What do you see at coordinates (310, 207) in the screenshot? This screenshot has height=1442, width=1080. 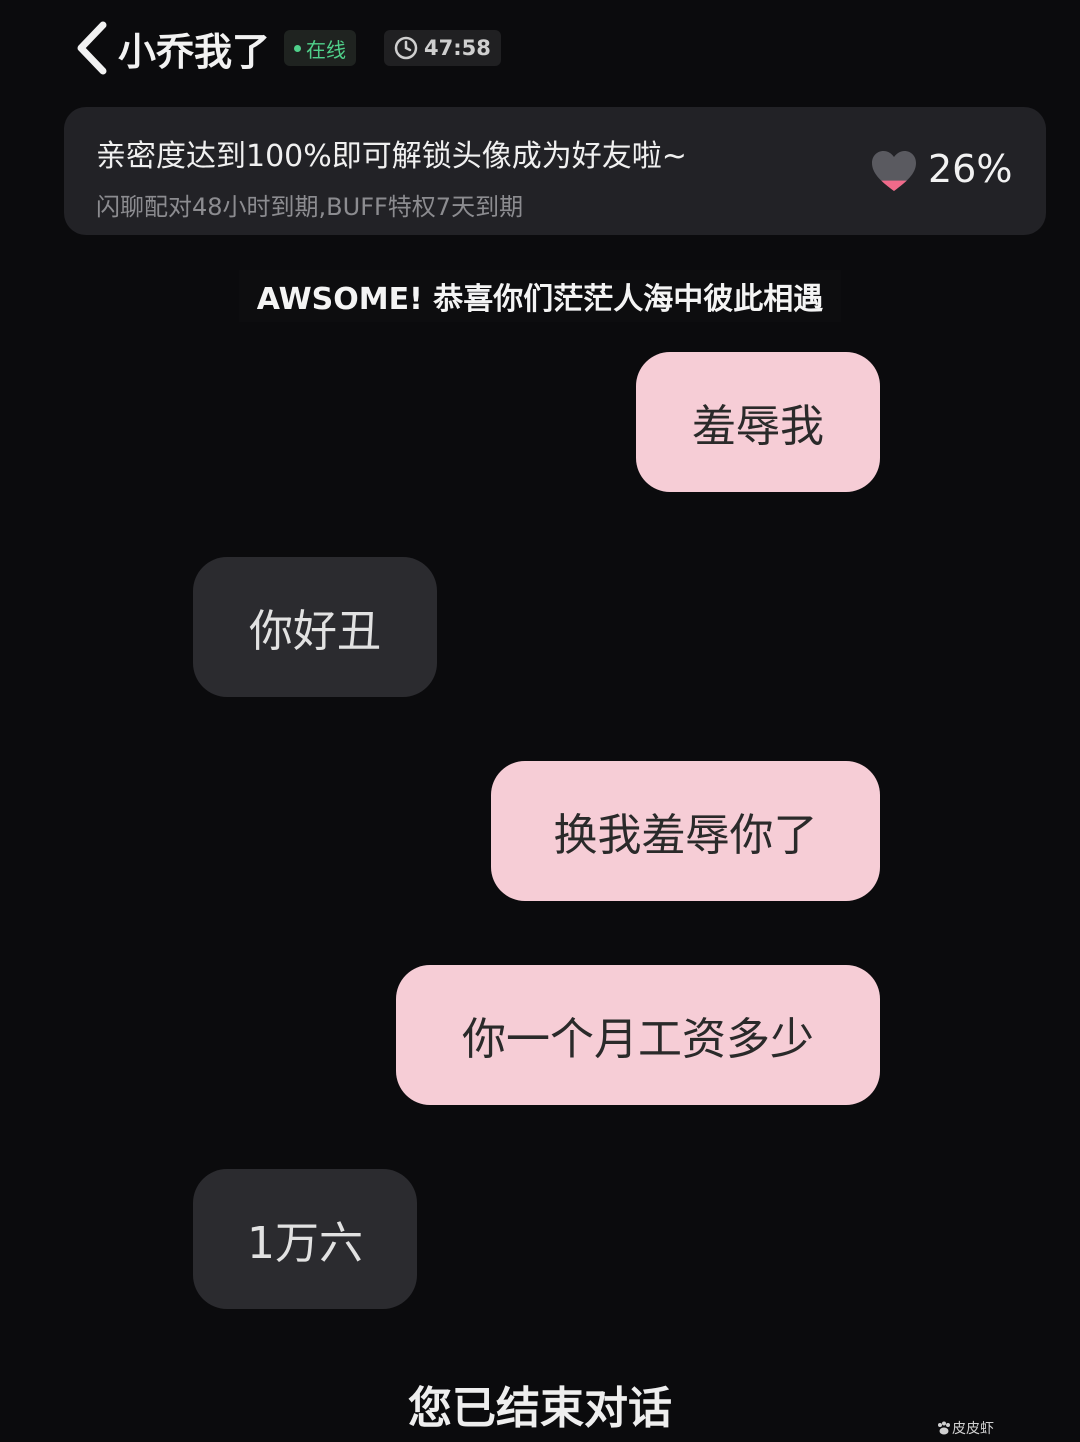 I see `intimacy-subtitle: 闪聊配对48小时到期,BUFF特权7天到期` at bounding box center [310, 207].